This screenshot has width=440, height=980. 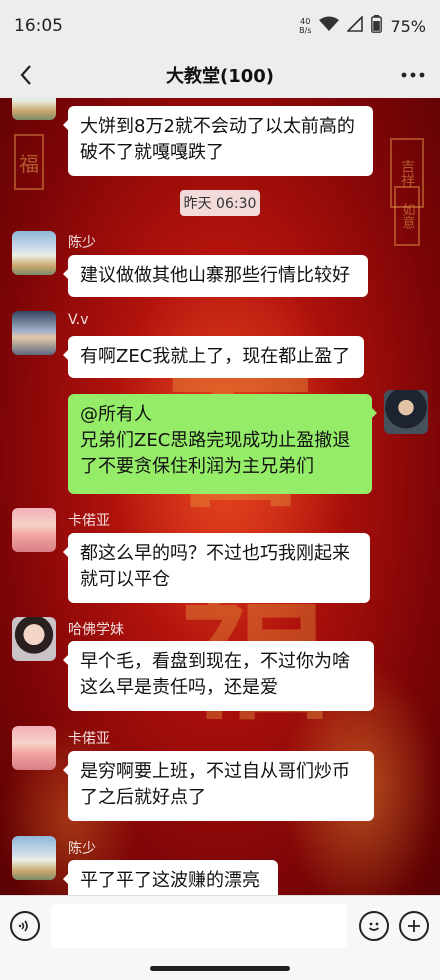 What do you see at coordinates (152, 152) in the screenshot?
I see `message-line: 破不了就嘎嘎跌了` at bounding box center [152, 152].